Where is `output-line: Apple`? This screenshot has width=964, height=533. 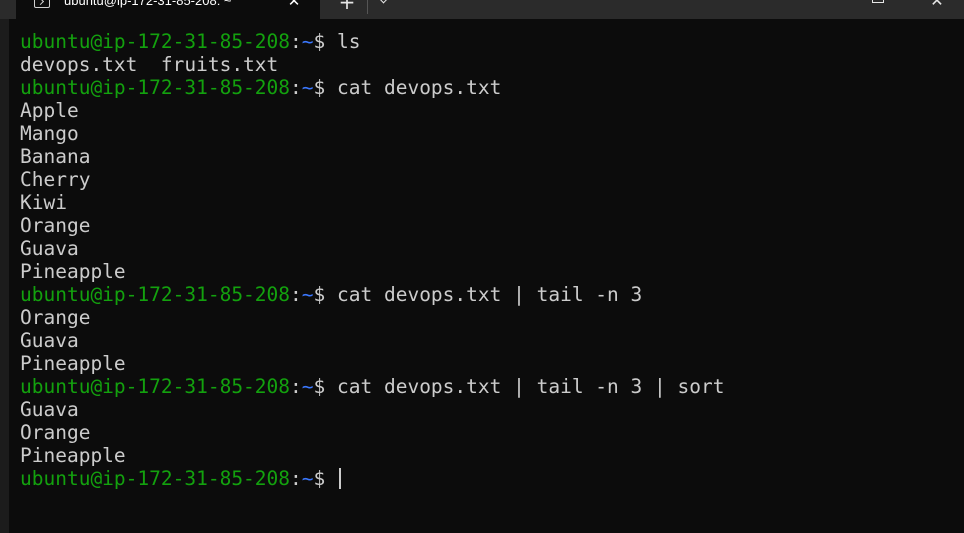
output-line: Apple is located at coordinates (49, 110).